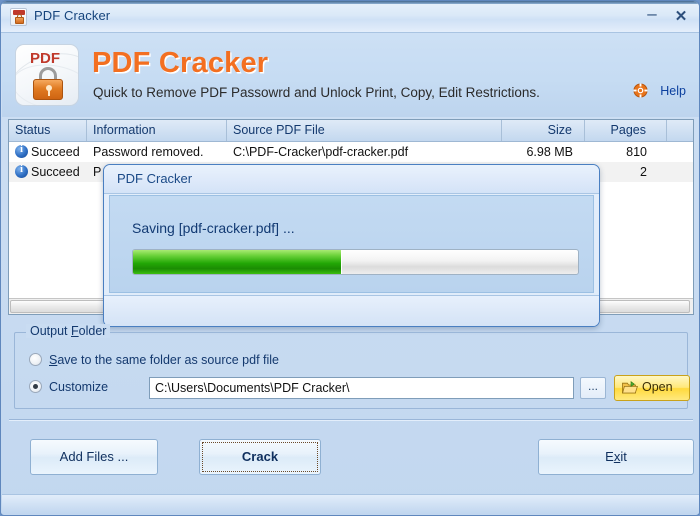 Image resolution: width=700 pixels, height=516 pixels. I want to click on app-title: PDF Cracker, so click(180, 63).